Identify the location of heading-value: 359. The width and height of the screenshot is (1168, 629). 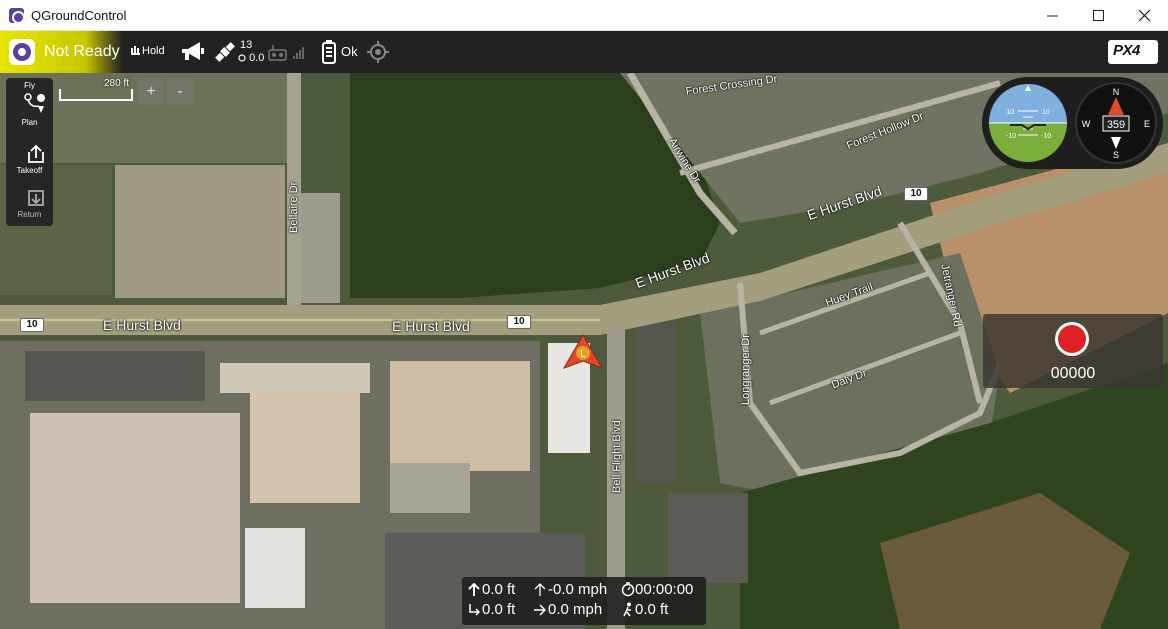
(1116, 125).